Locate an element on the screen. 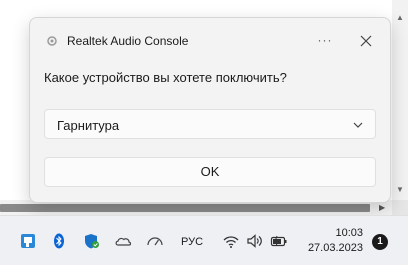 Image resolution: width=408 pixels, height=265 pixels. clock-date: 27.03.2023 is located at coordinates (335, 248).